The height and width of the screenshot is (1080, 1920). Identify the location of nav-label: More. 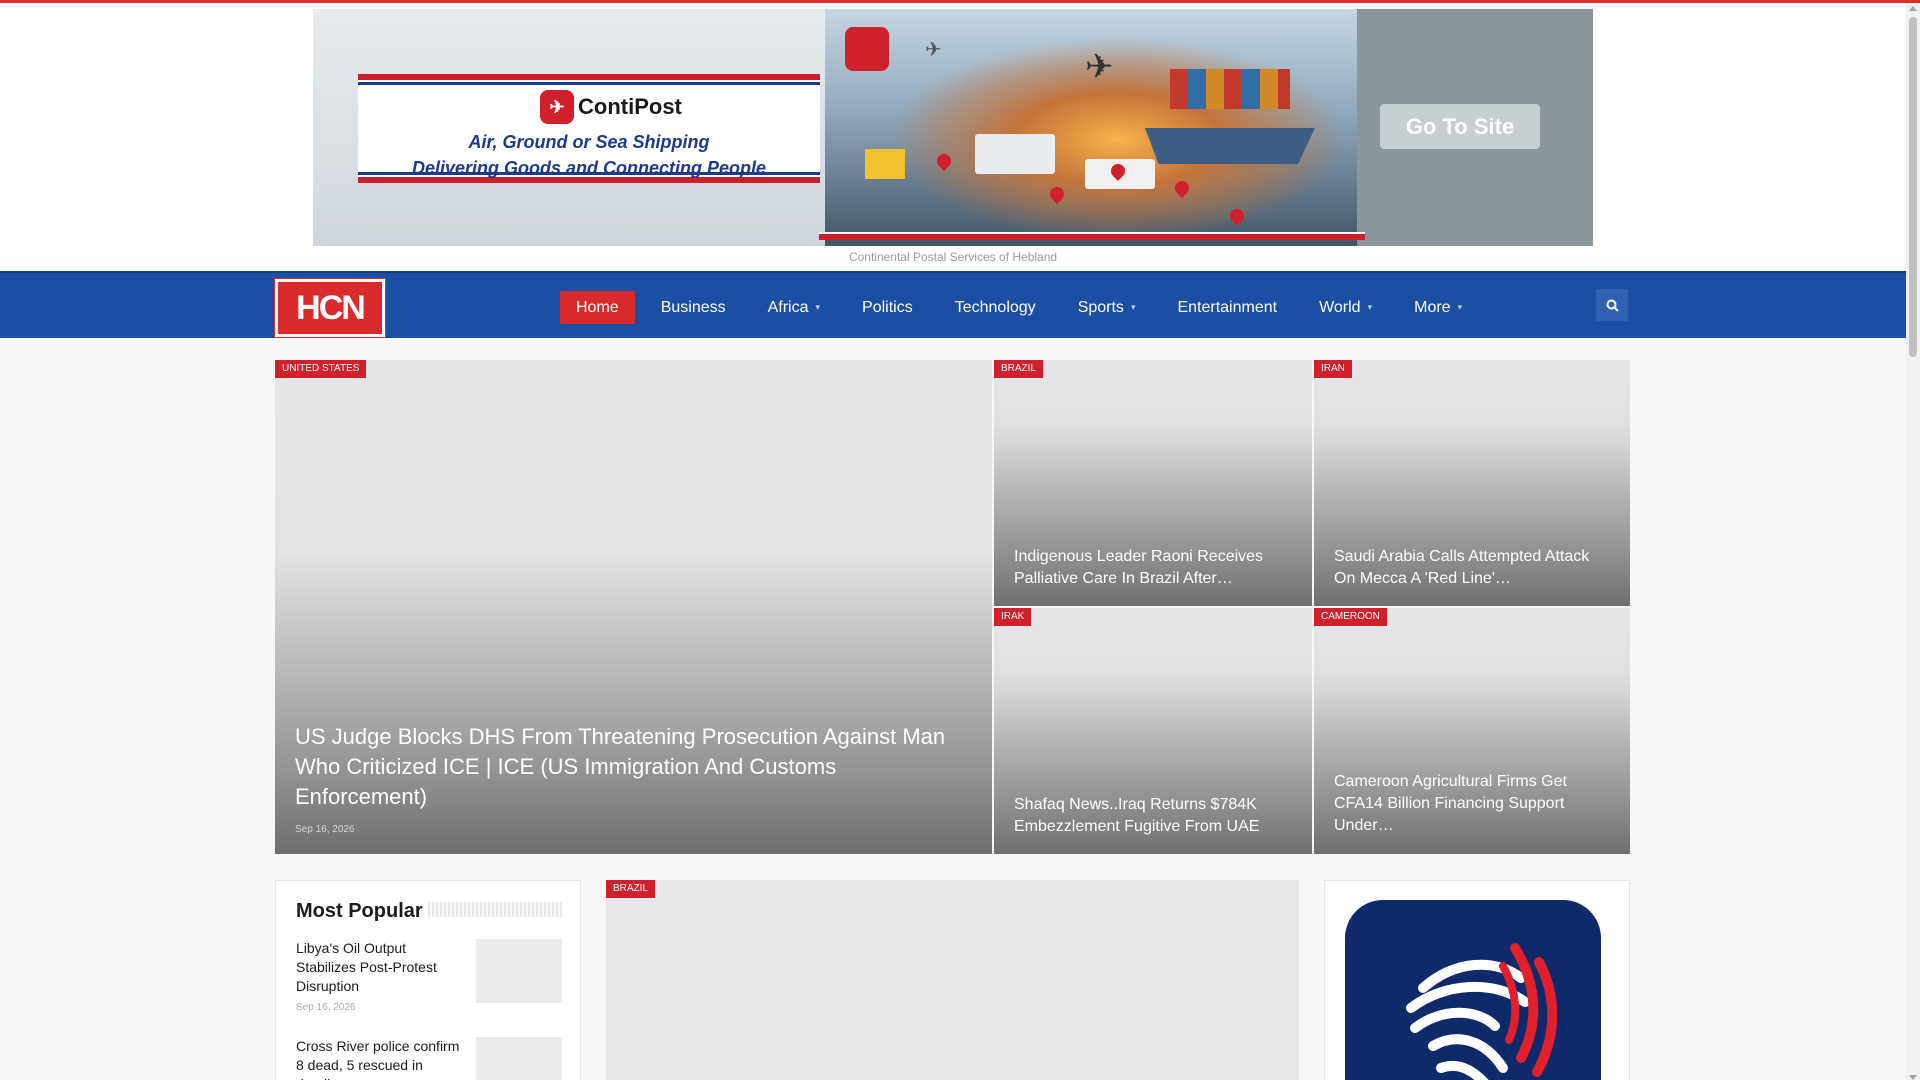
(1432, 307).